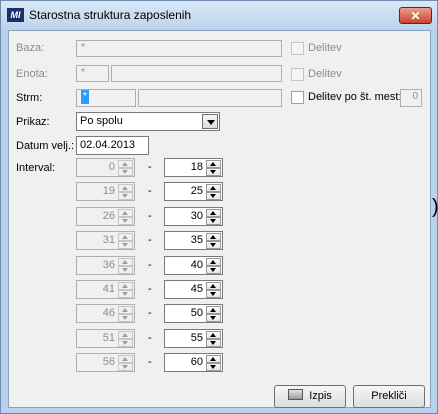 The image size is (438, 414). I want to click on background-fragment: ), so click(435, 207).